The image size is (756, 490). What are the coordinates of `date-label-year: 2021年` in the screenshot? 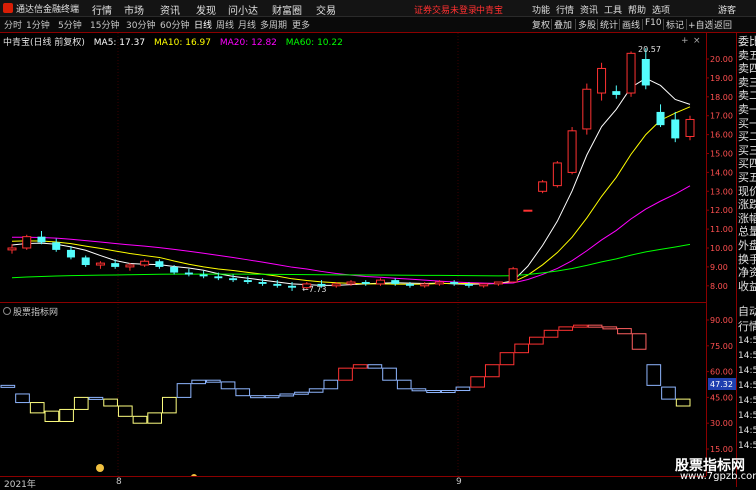 It's located at (20, 485).